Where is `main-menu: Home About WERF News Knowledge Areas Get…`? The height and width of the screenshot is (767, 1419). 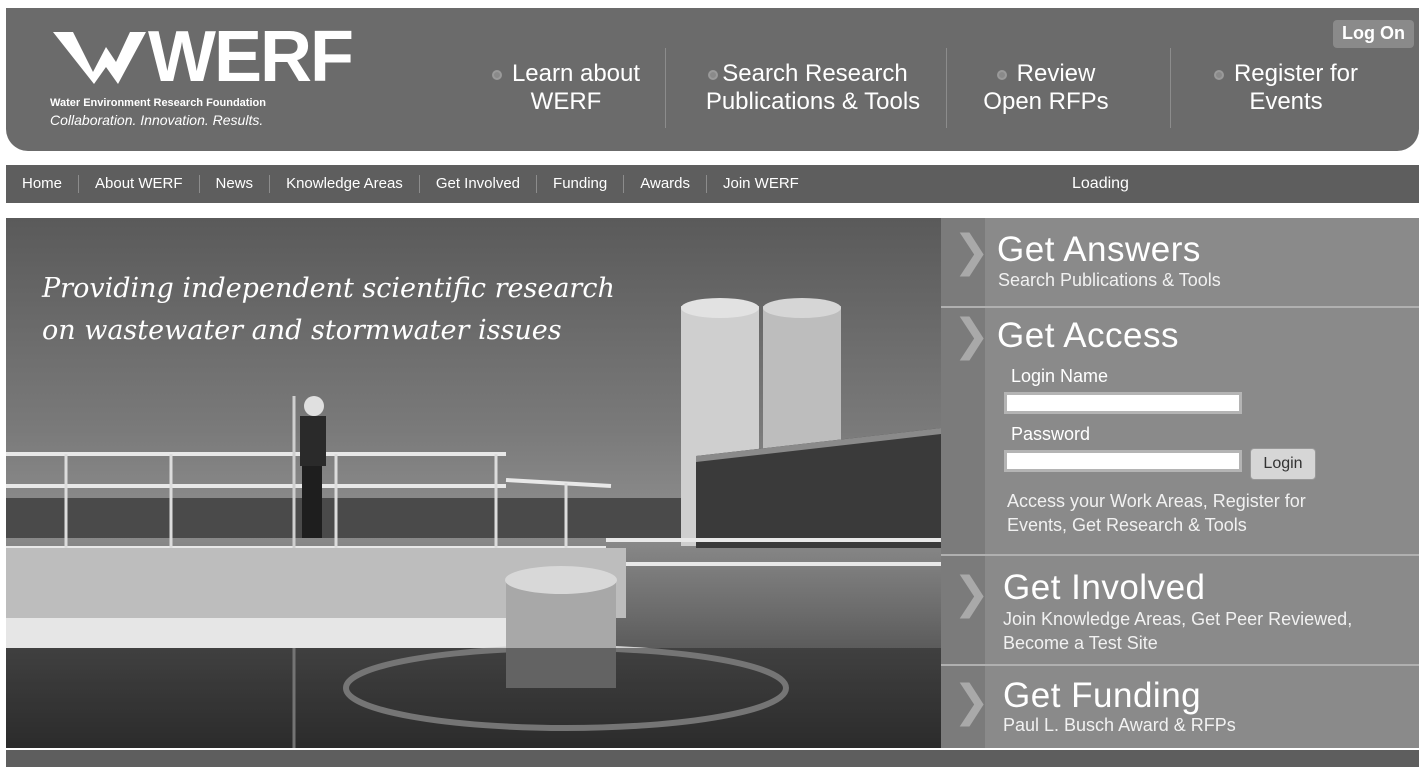 main-menu: Home About WERF News Knowledge Areas Get… is located at coordinates (712, 184).